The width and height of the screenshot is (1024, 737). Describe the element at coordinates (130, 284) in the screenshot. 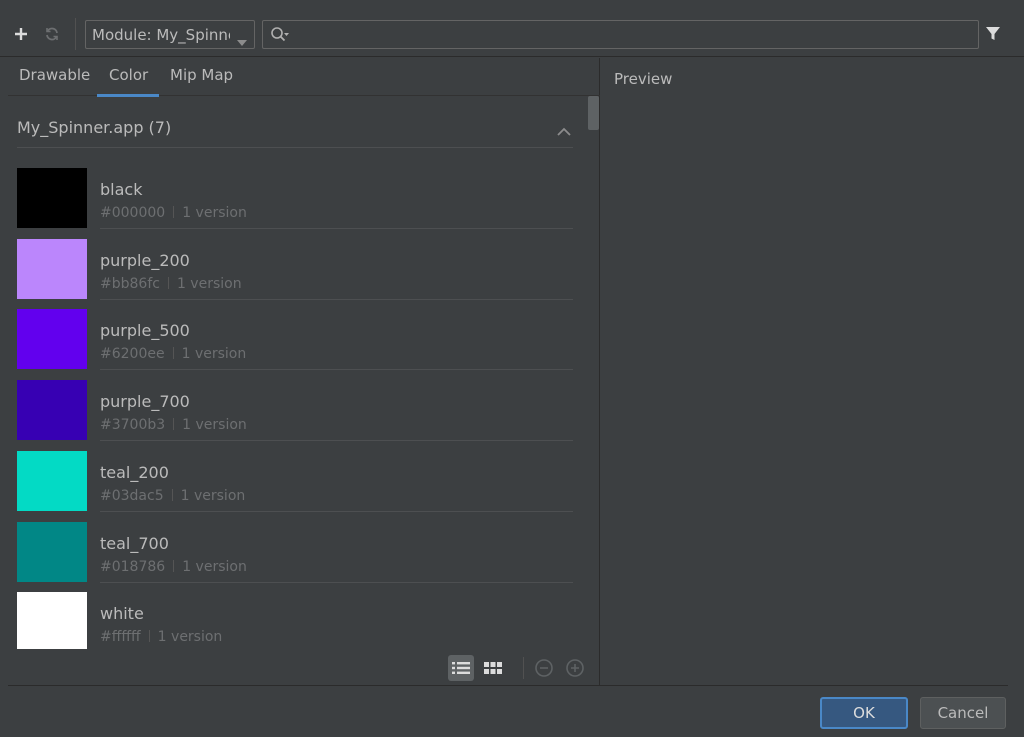

I see `resource-value: #bb86fc` at that location.